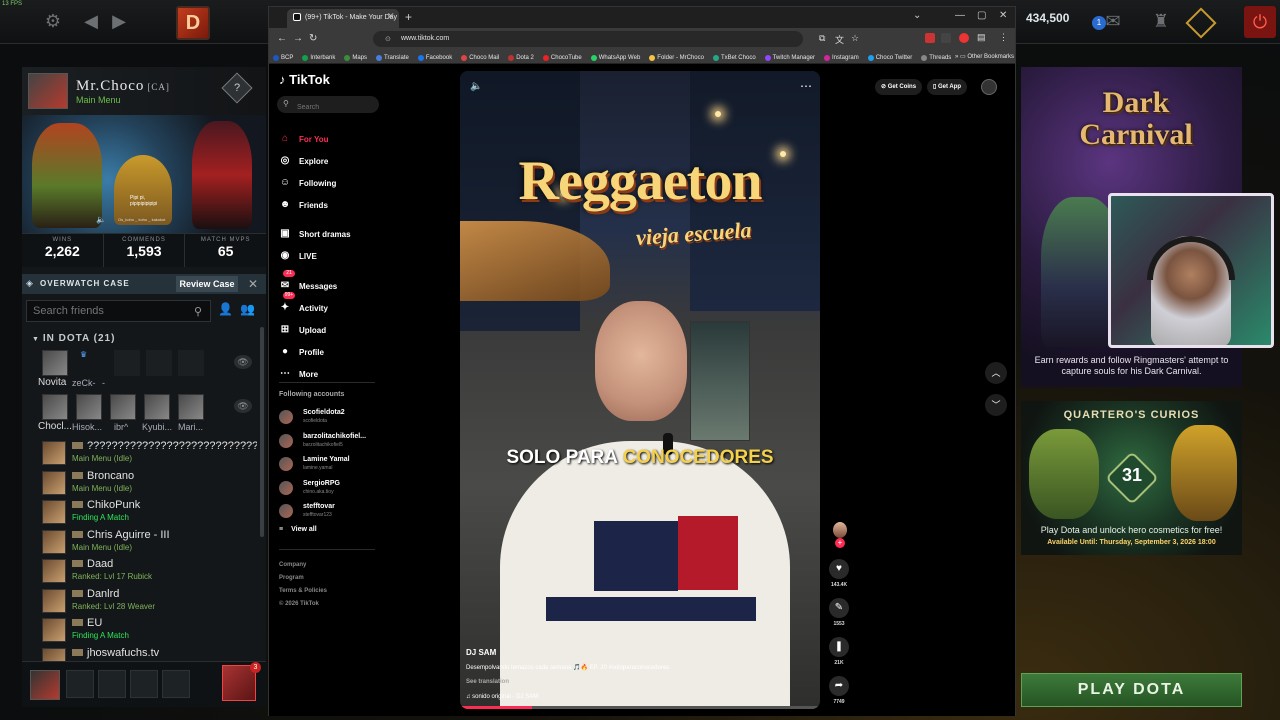 This screenshot has width=1280, height=720. Describe the element at coordinates (789, 58) in the screenshot. I see `bookmark-item: Twitch Manager` at that location.